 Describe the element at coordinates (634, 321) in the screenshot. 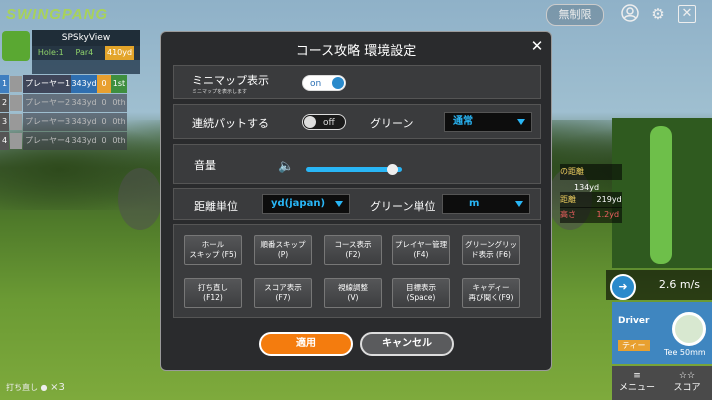

I see `club-name: Driver` at that location.